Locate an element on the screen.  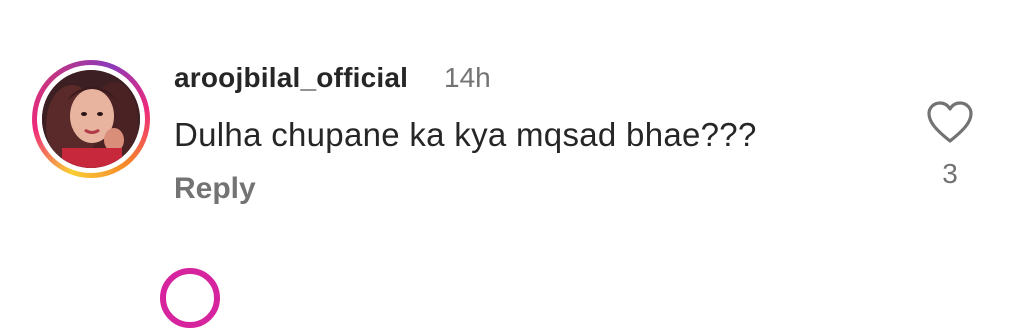
next-comment-avatar is located at coordinates (190, 298).